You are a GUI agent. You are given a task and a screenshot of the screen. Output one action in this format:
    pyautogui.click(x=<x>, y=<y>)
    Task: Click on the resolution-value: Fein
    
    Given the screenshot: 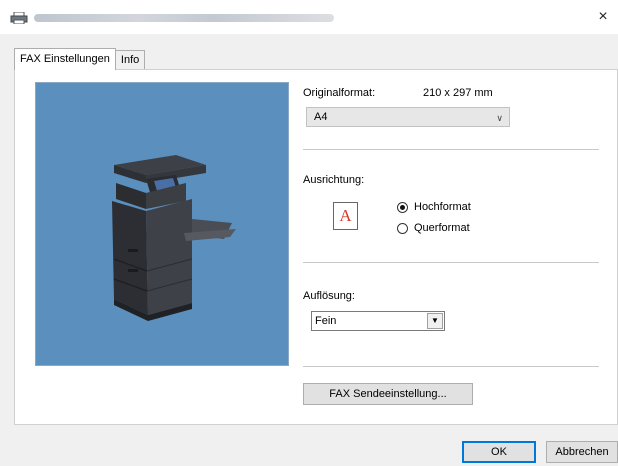 What is the action you would take?
    pyautogui.click(x=326, y=321)
    